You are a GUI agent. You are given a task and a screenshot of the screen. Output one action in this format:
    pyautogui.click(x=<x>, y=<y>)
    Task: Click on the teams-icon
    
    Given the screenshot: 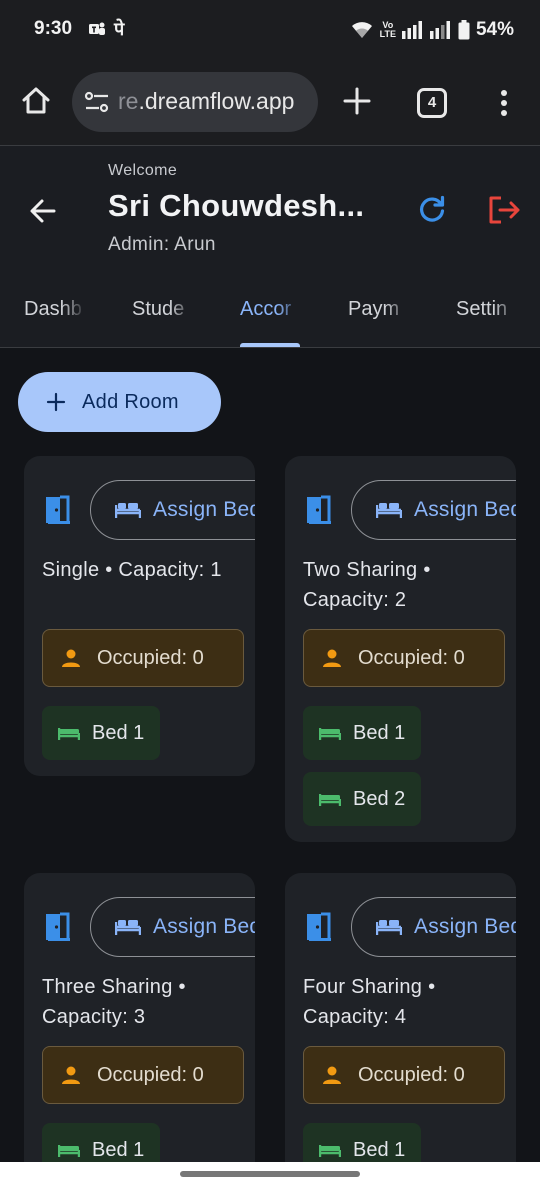 What is the action you would take?
    pyautogui.click(x=97, y=28)
    